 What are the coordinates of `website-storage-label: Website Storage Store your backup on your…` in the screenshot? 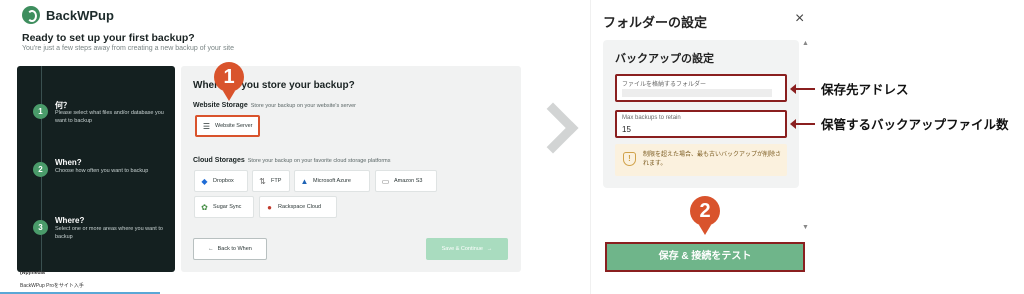 It's located at (274, 105).